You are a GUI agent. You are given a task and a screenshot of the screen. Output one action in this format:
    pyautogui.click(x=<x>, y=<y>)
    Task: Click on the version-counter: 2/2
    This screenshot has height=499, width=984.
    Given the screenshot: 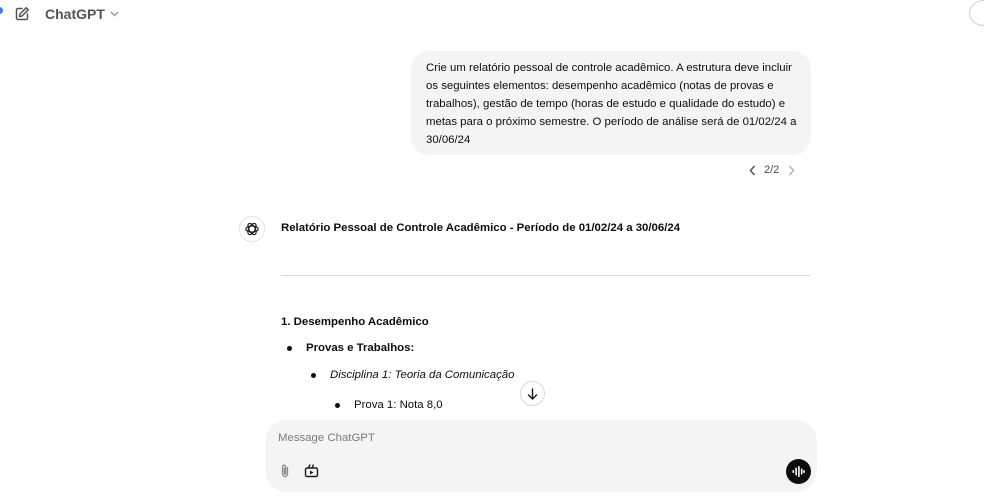 What is the action you would take?
    pyautogui.click(x=772, y=170)
    